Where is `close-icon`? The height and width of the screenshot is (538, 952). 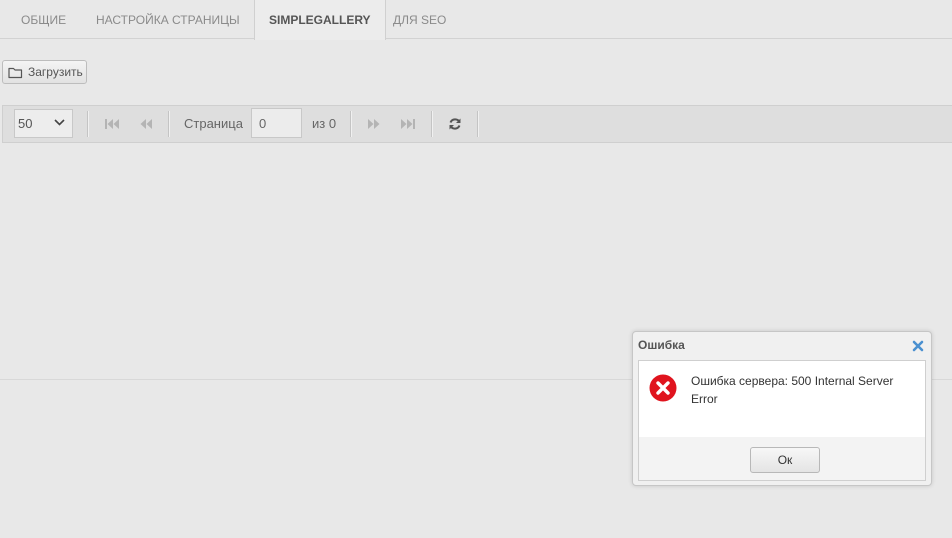
close-icon is located at coordinates (918, 346).